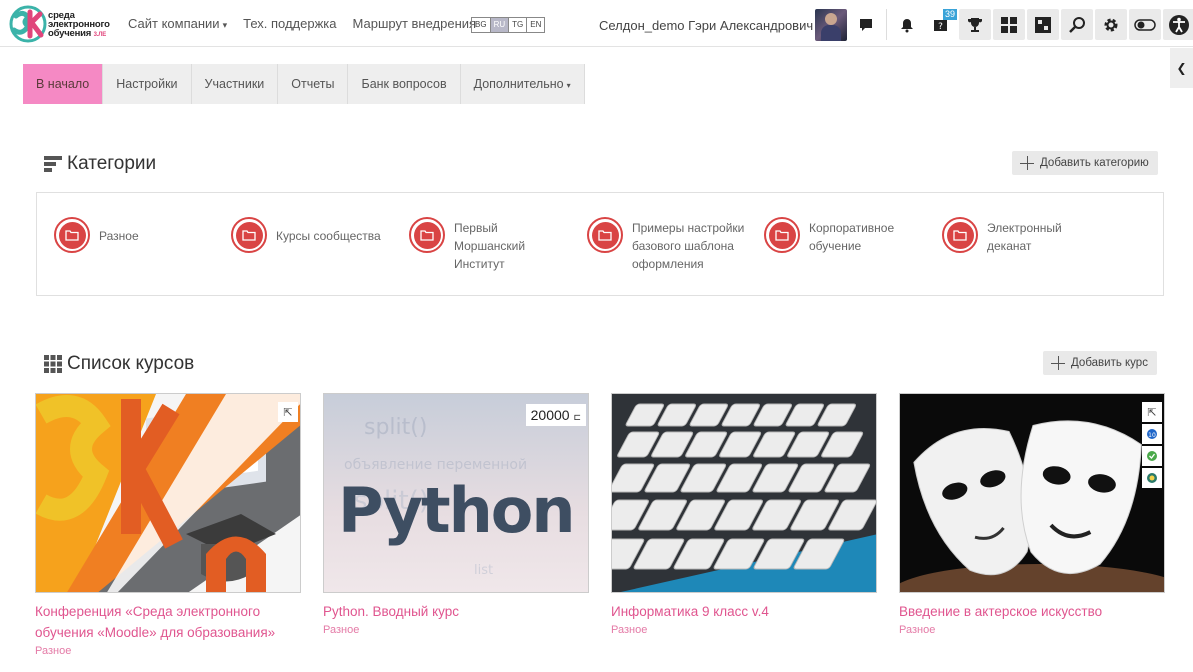  What do you see at coordinates (457, 510) in the screenshot?
I see `course-thumb-text: Python` at bounding box center [457, 510].